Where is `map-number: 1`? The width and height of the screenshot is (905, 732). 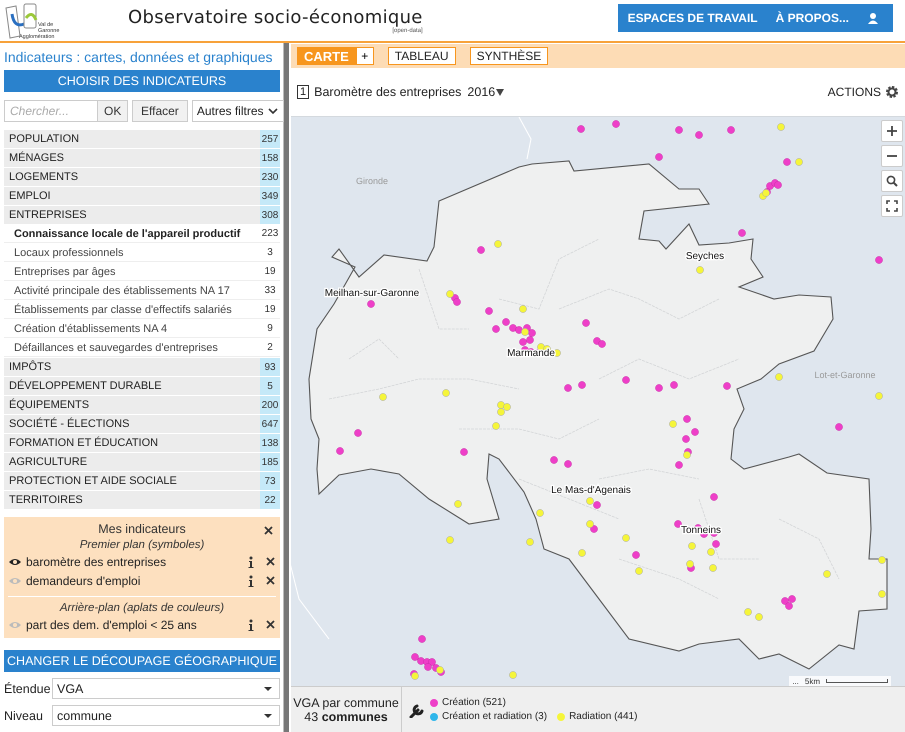 map-number: 1 is located at coordinates (303, 92).